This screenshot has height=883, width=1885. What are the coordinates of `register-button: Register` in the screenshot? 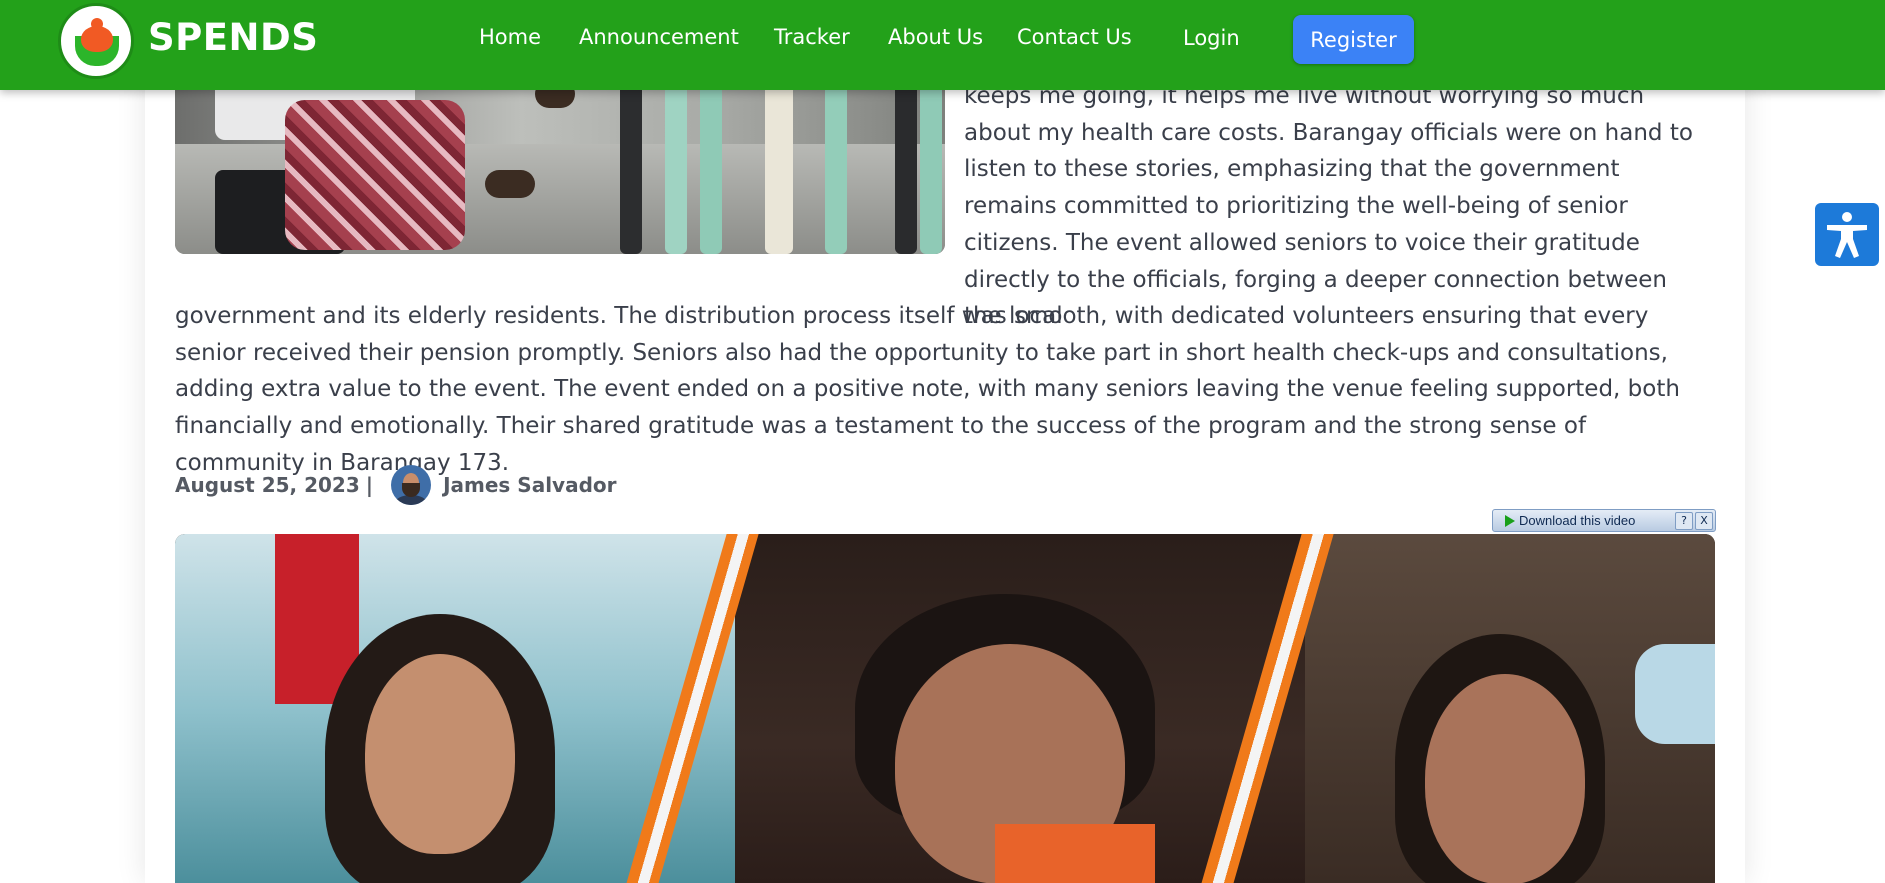 It's located at (1353, 39).